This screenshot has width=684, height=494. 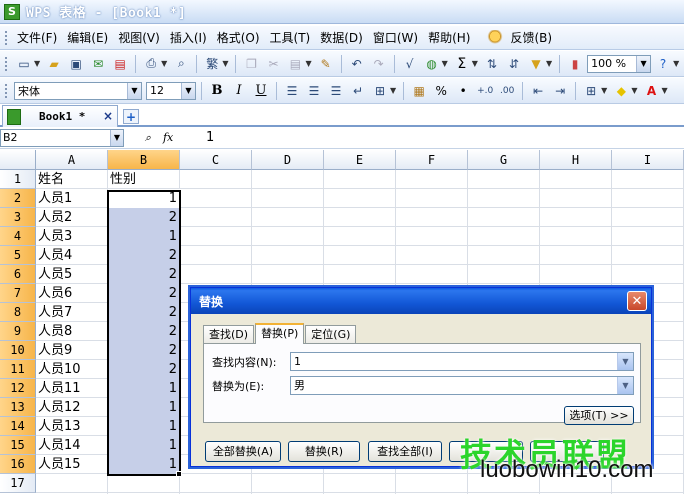 I want to click on menu-grip-handle, so click(x=6, y=37).